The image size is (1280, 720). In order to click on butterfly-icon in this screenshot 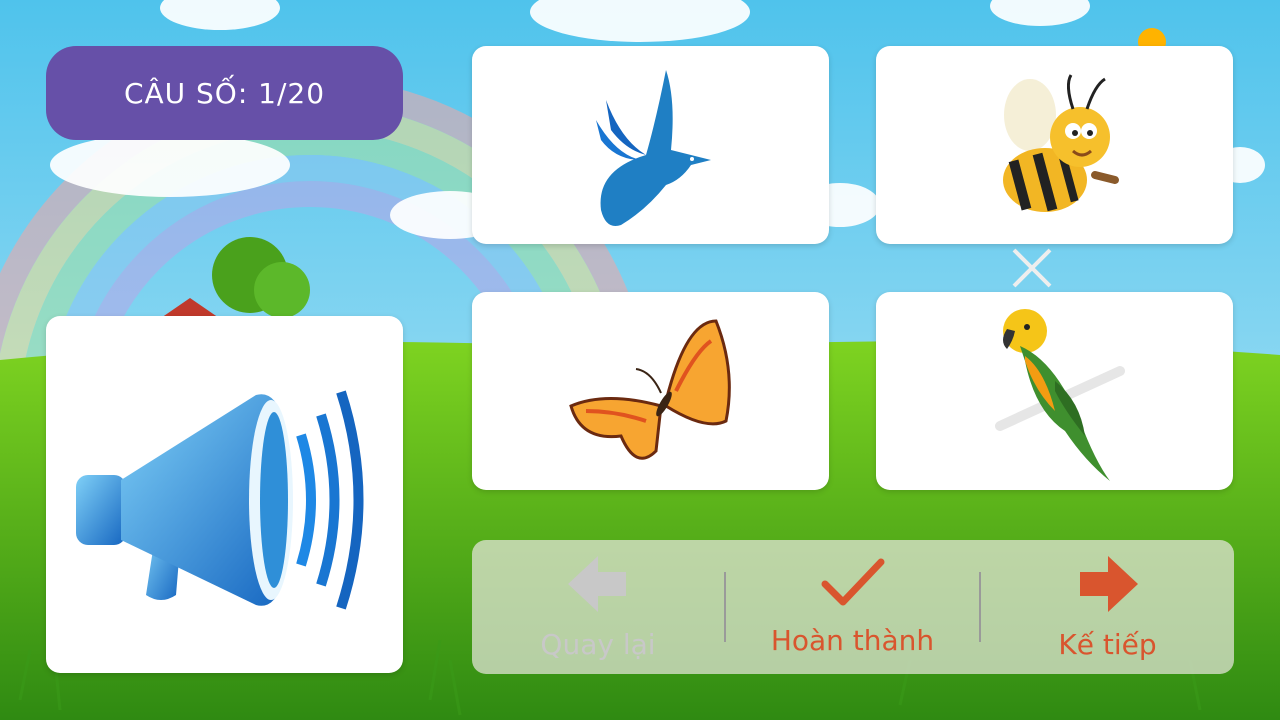, I will do `click(649, 389)`.